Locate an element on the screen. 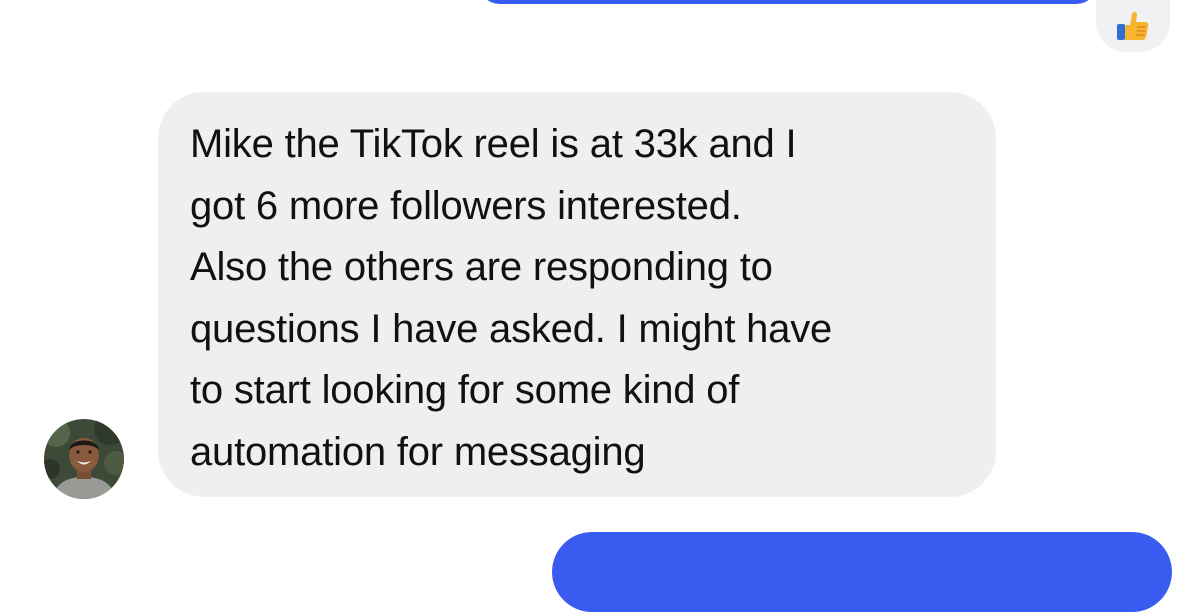  thumbs-up-icon is located at coordinates (1133, 26).